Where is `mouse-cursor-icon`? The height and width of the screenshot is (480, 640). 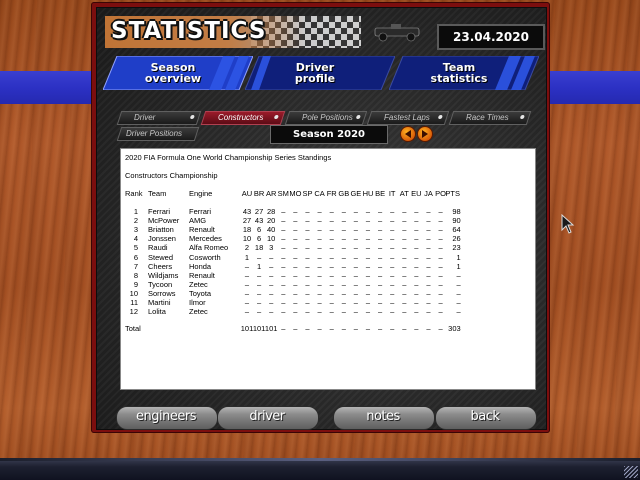 mouse-cursor-icon is located at coordinates (568, 224).